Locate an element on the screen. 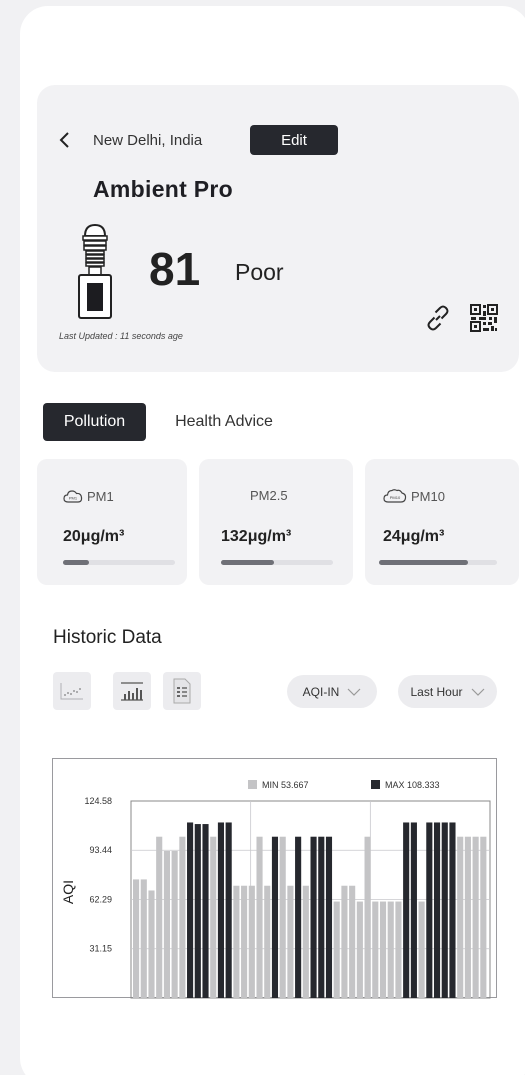  y-tick-label: 62.29 is located at coordinates (100, 900).